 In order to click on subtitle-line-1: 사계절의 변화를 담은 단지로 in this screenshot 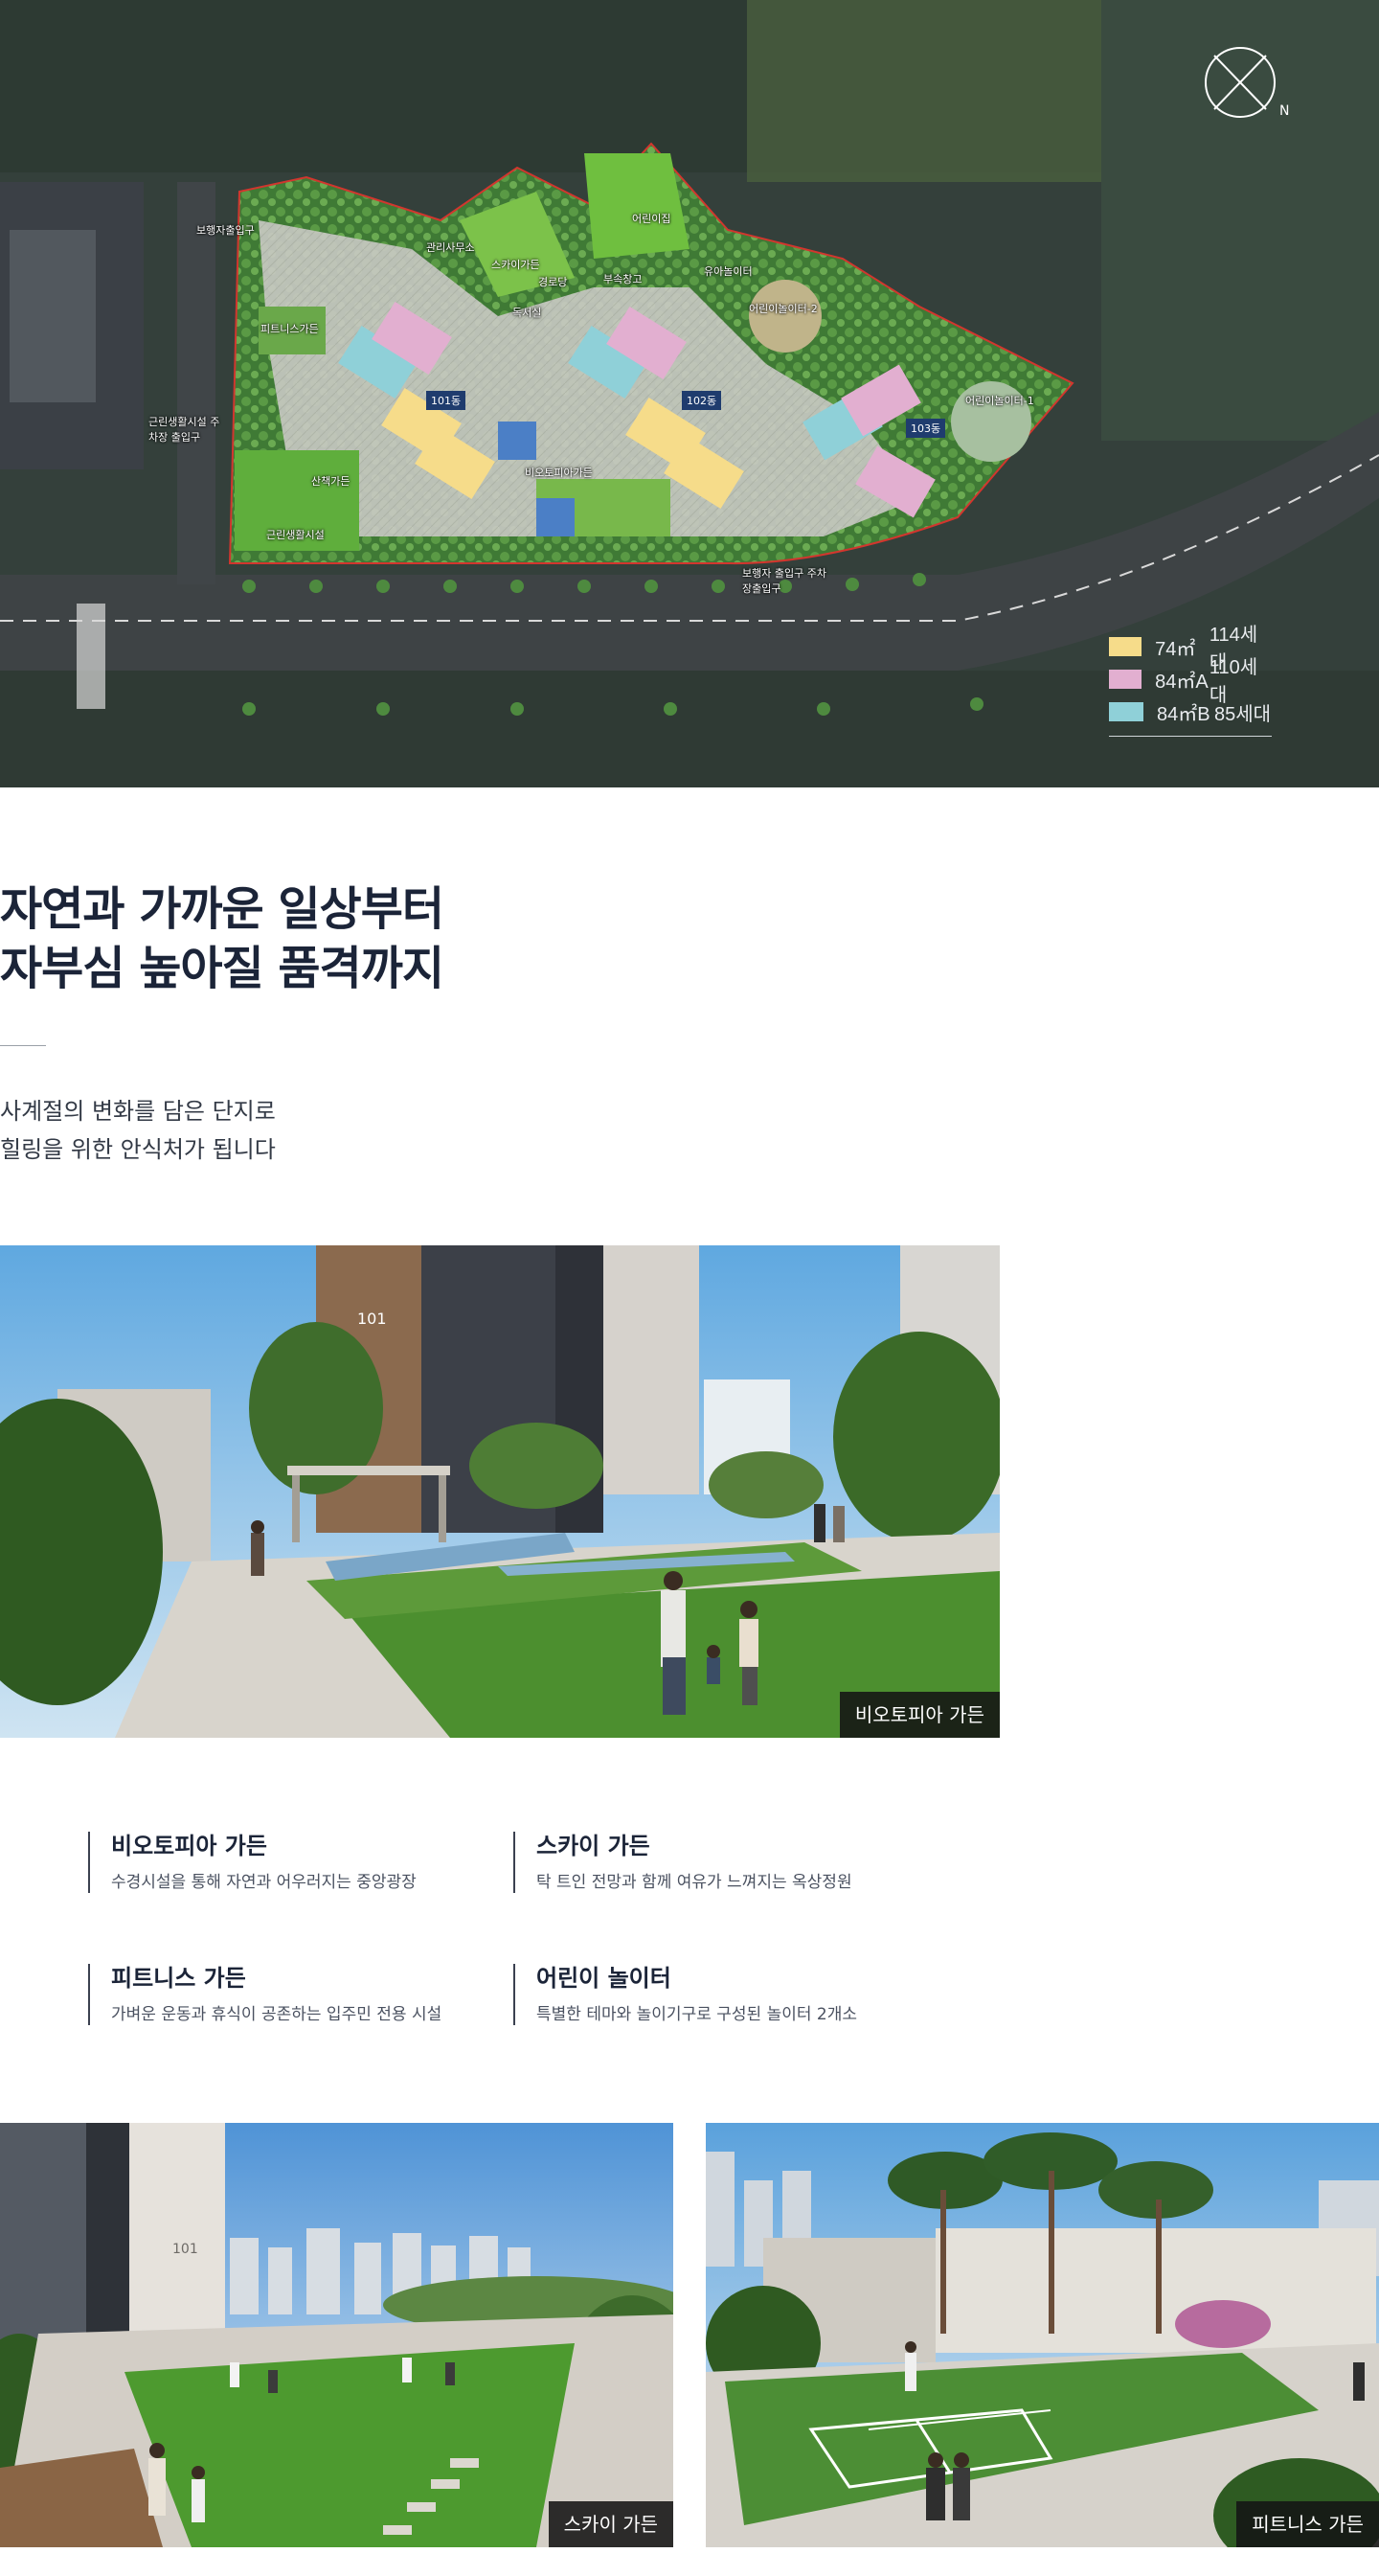, I will do `click(138, 1111)`.